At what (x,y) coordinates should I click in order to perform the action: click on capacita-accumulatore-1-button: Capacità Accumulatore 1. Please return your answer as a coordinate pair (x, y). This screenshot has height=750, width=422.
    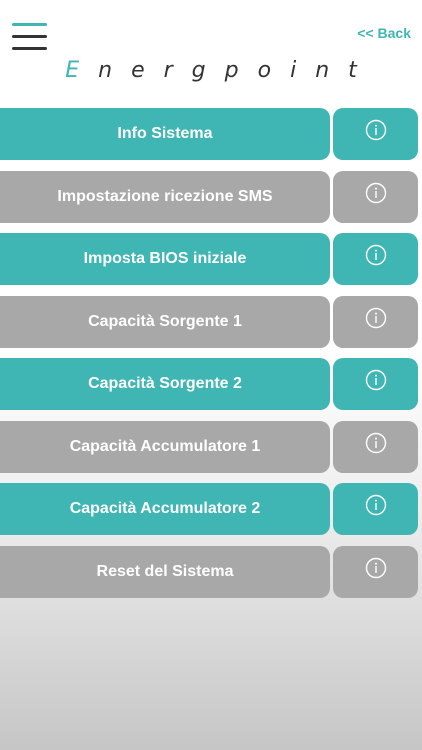
    Looking at the image, I should click on (165, 446).